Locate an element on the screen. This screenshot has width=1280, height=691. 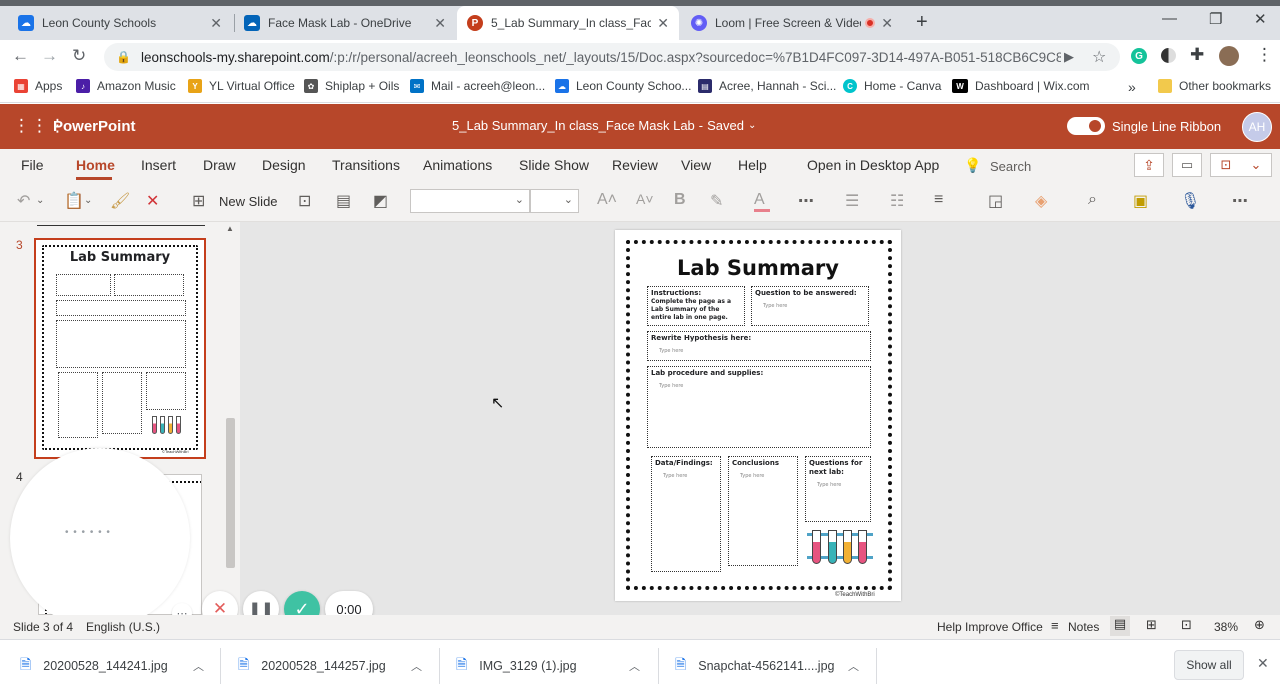
slide-3-thumbnail: Lab Summary ©TeachWithBri is located at coordinates (120, 348).